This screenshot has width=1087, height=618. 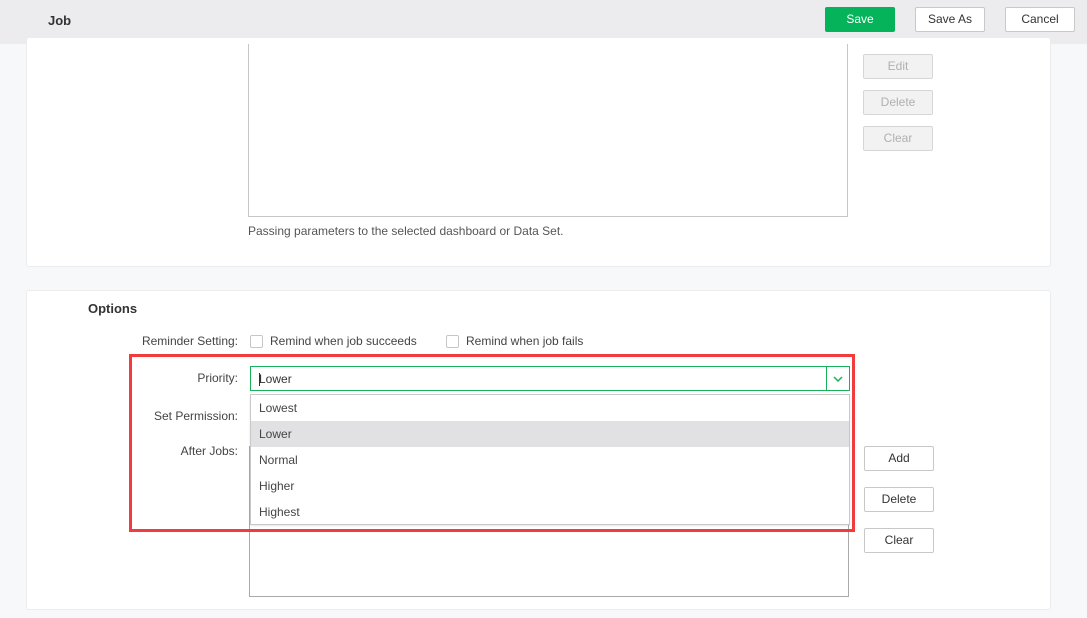 I want to click on priority-select-value: Lower, so click(x=275, y=379).